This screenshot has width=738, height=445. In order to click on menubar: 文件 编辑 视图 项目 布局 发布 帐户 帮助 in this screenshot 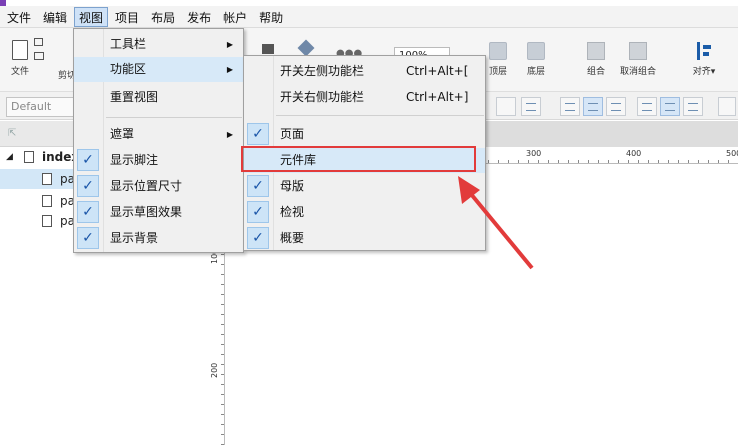, I will do `click(369, 17)`.